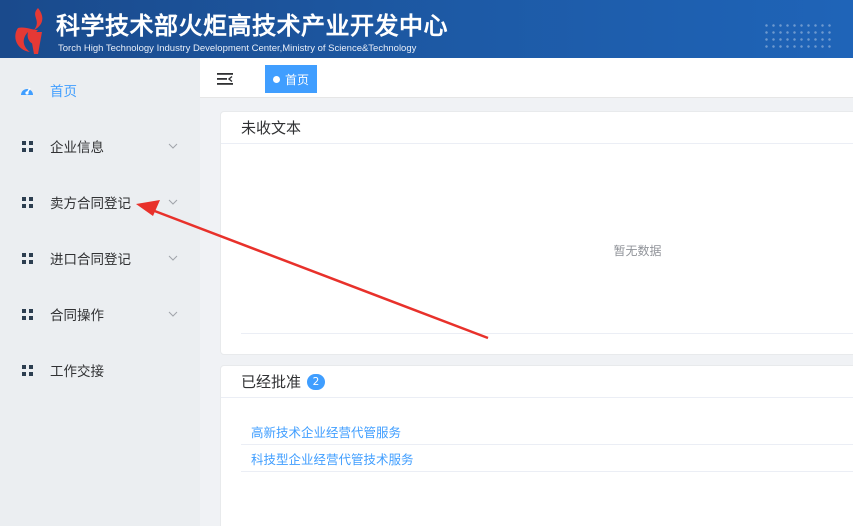  What do you see at coordinates (29, 31) in the screenshot?
I see `torch-logo-icon` at bounding box center [29, 31].